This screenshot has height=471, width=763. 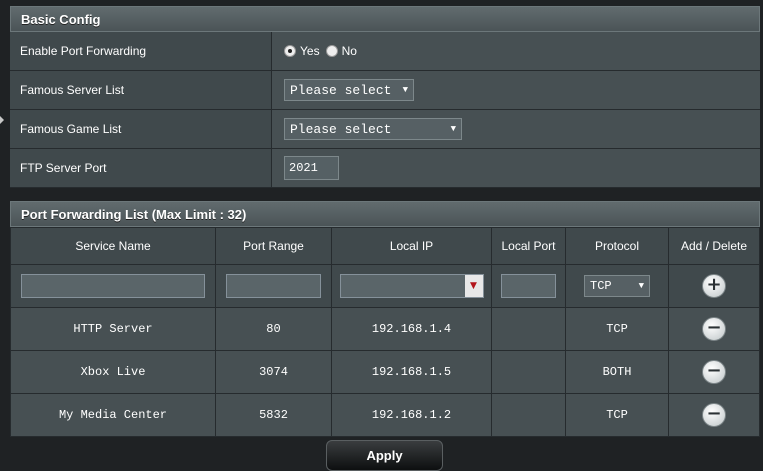 What do you see at coordinates (141, 90) in the screenshot?
I see `famous-server-list-label: Famous Server List` at bounding box center [141, 90].